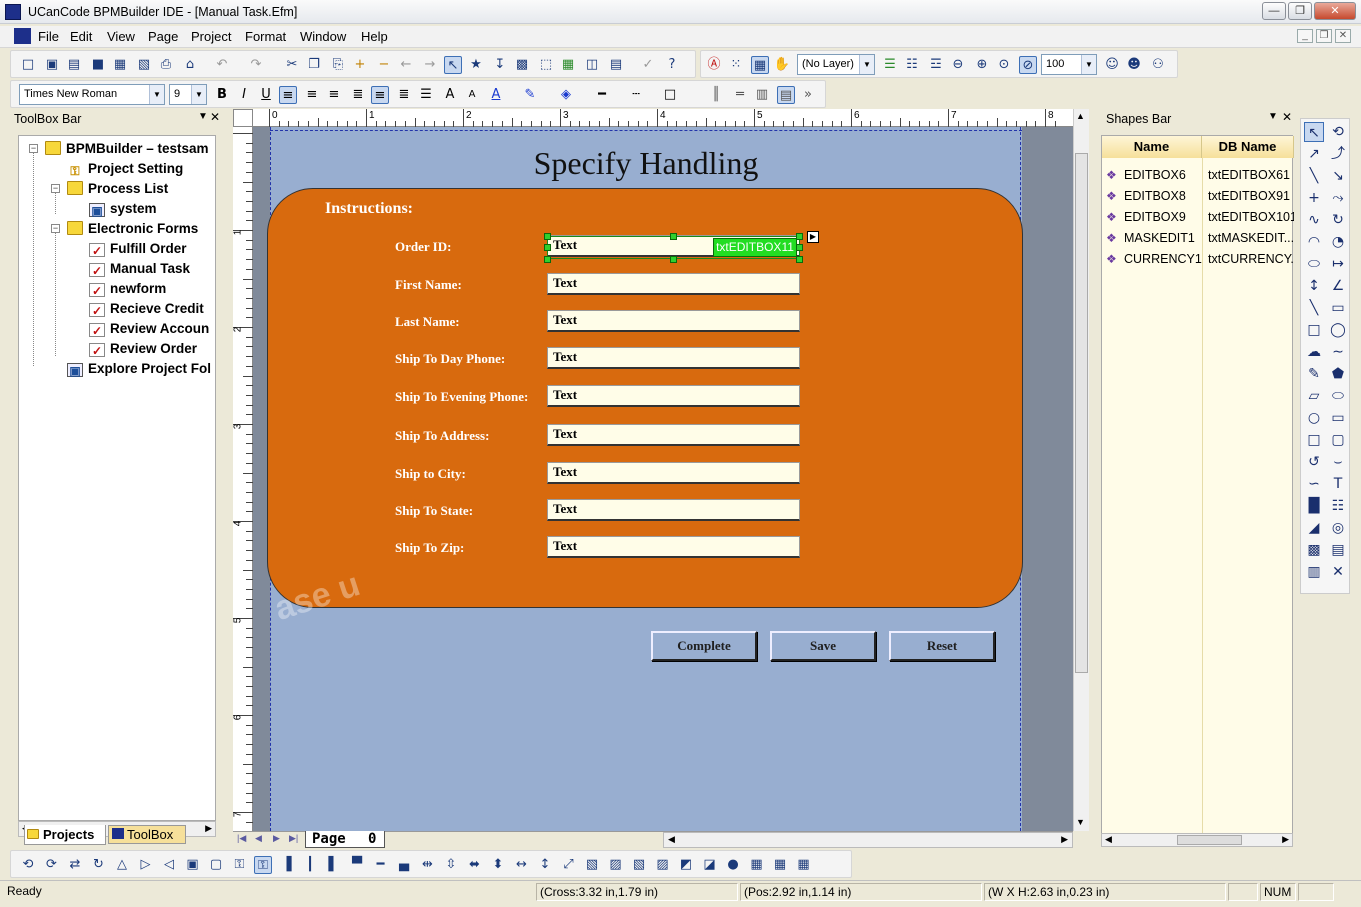 The image size is (1361, 907). What do you see at coordinates (476, 65) in the screenshot?
I see `link-mode-icon: ★` at bounding box center [476, 65].